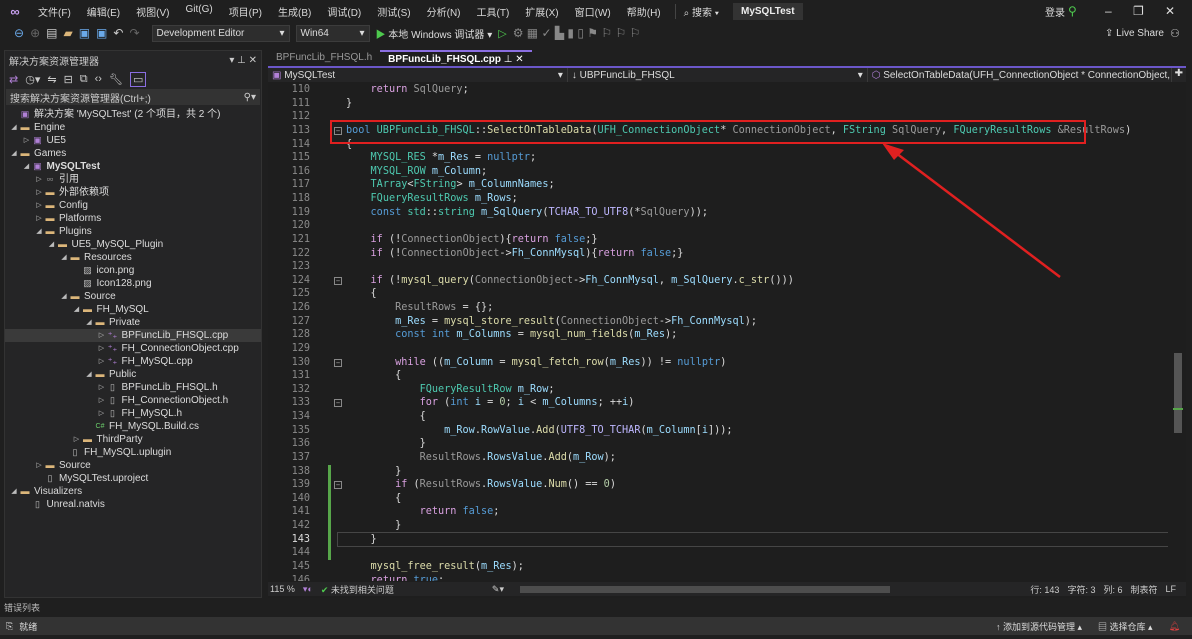 The height and width of the screenshot is (639, 1192). I want to click on annotation-arrow, so click(971, 210).